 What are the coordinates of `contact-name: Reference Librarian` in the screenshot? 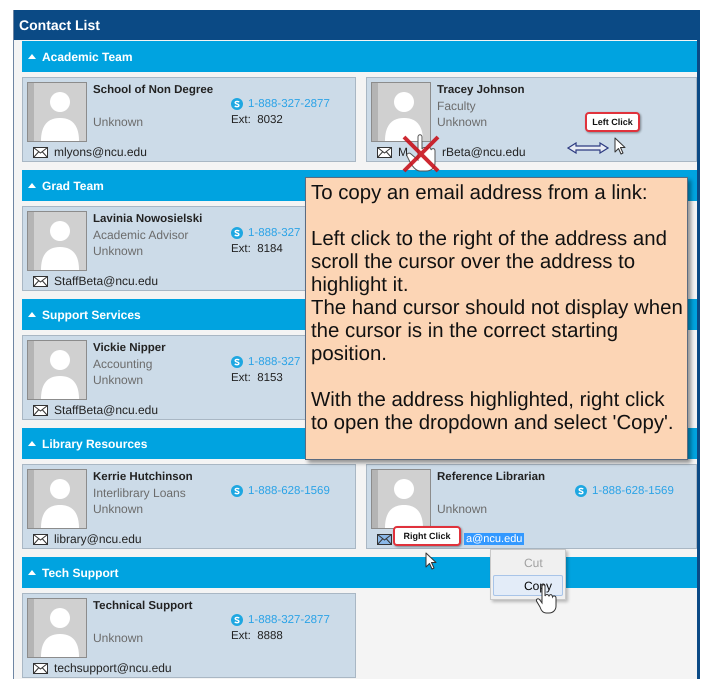 It's located at (491, 477).